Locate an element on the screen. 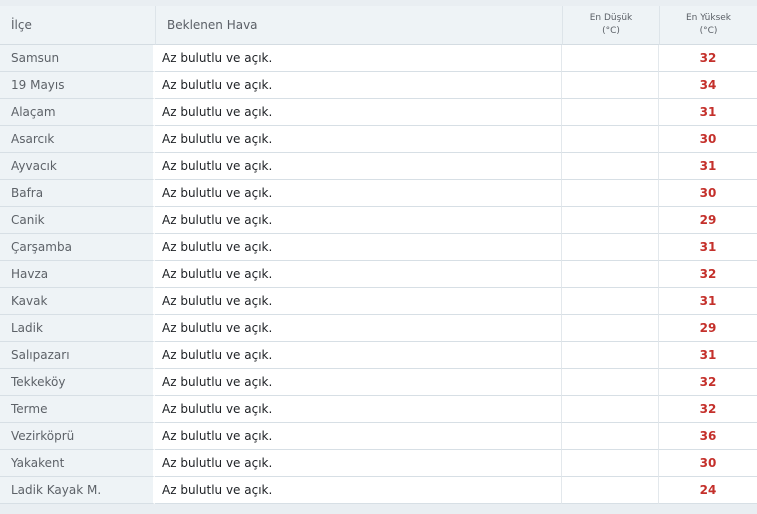 This screenshot has height=514, width=757. district-cell: Ladik is located at coordinates (77, 328).